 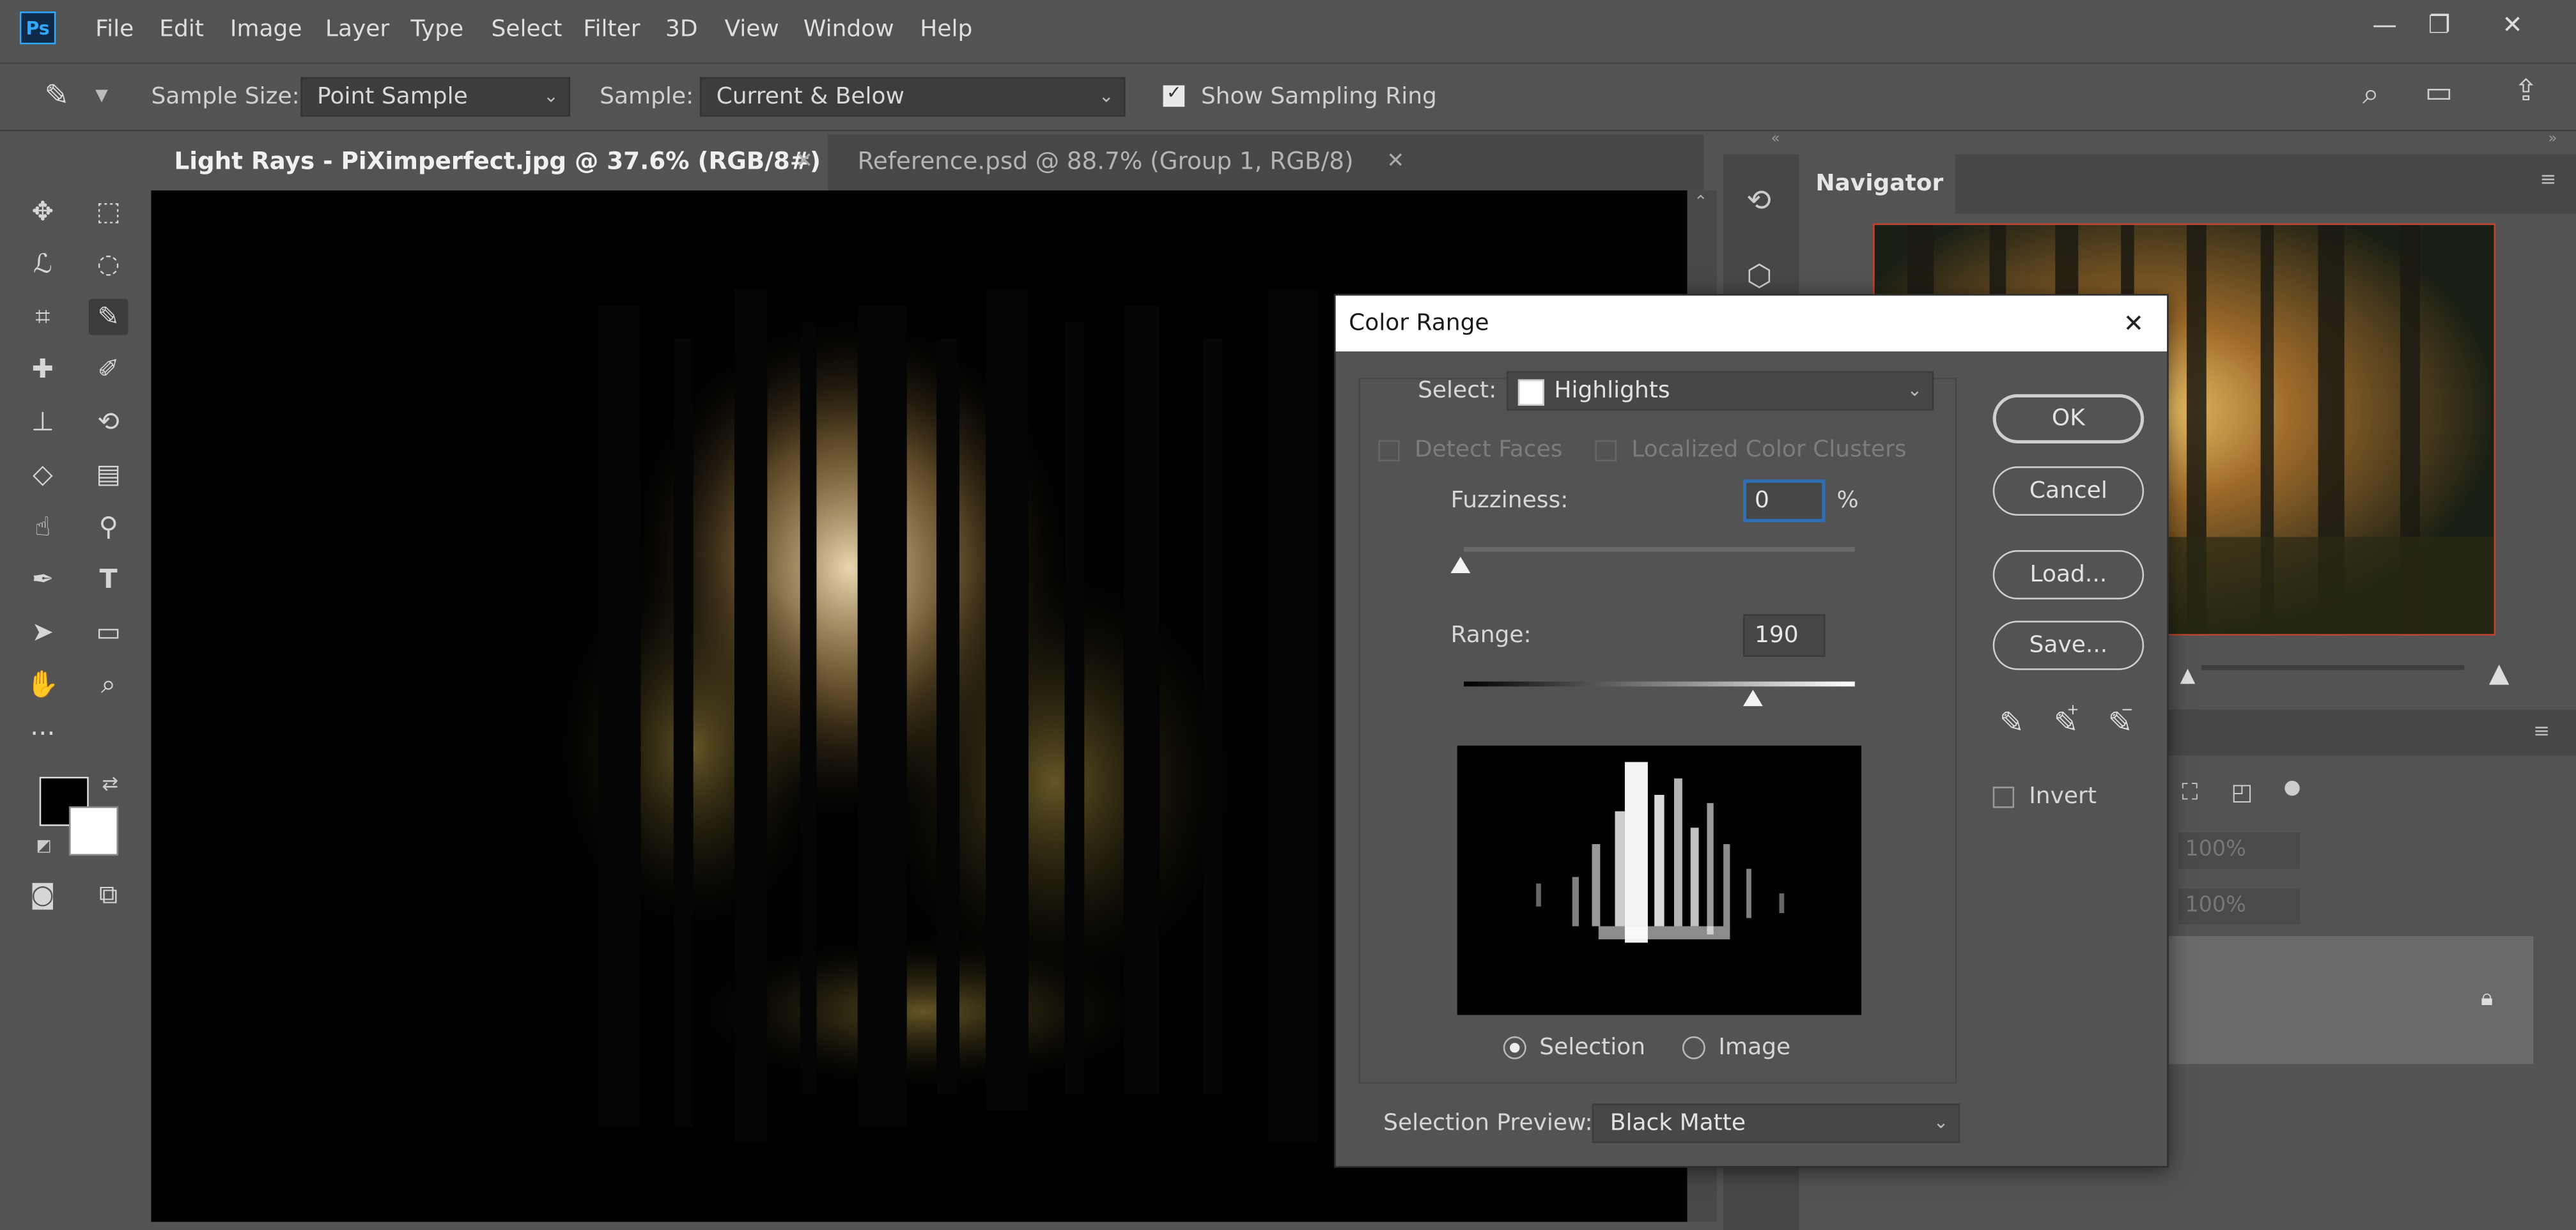 What do you see at coordinates (2384, 24) in the screenshot?
I see `minimize-button: —` at bounding box center [2384, 24].